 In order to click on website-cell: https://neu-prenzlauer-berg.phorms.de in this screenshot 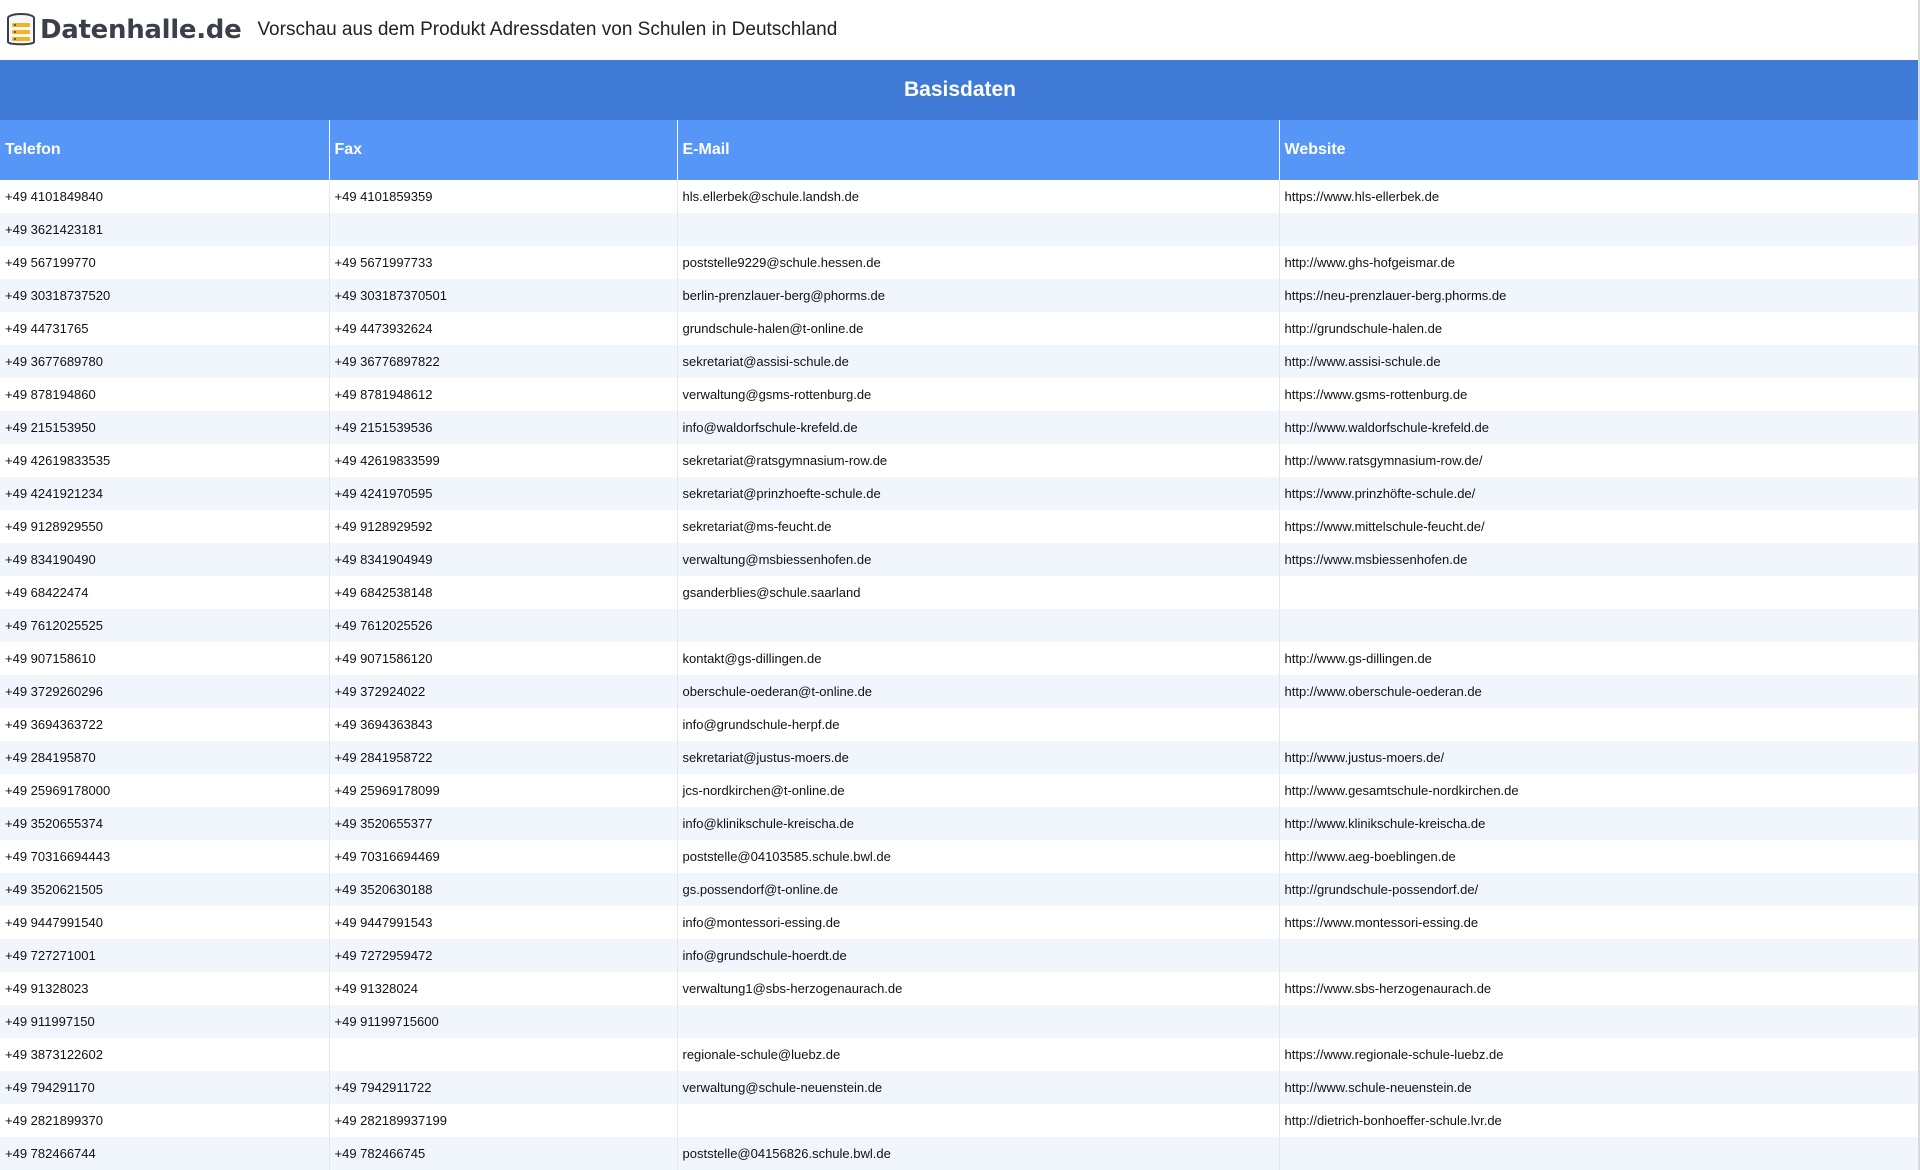, I will do `click(1599, 295)`.